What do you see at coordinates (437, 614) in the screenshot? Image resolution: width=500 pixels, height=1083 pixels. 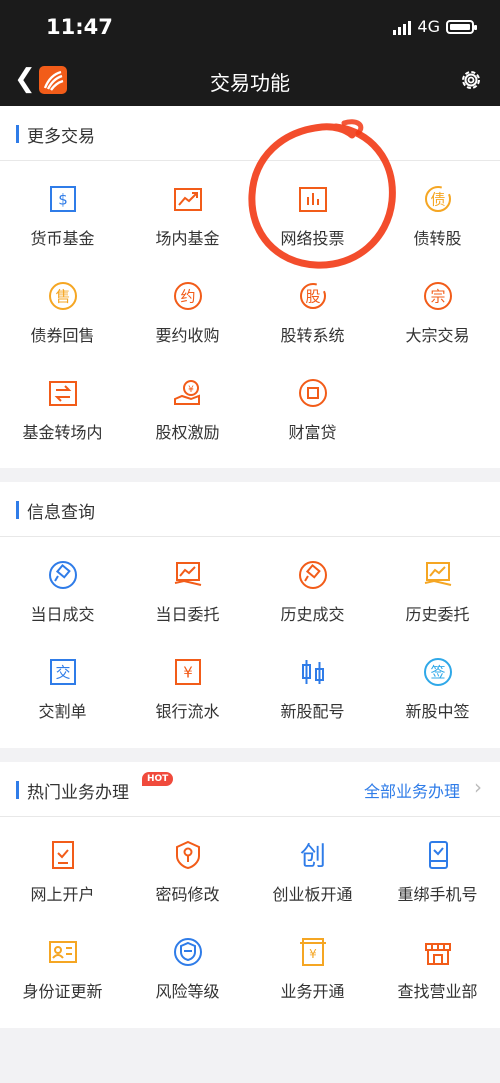 I see `grid-item-label: 历史委托` at bounding box center [437, 614].